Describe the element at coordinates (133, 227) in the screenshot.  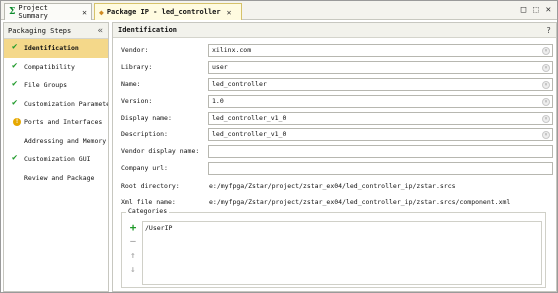
I see `add-icon: +` at that location.